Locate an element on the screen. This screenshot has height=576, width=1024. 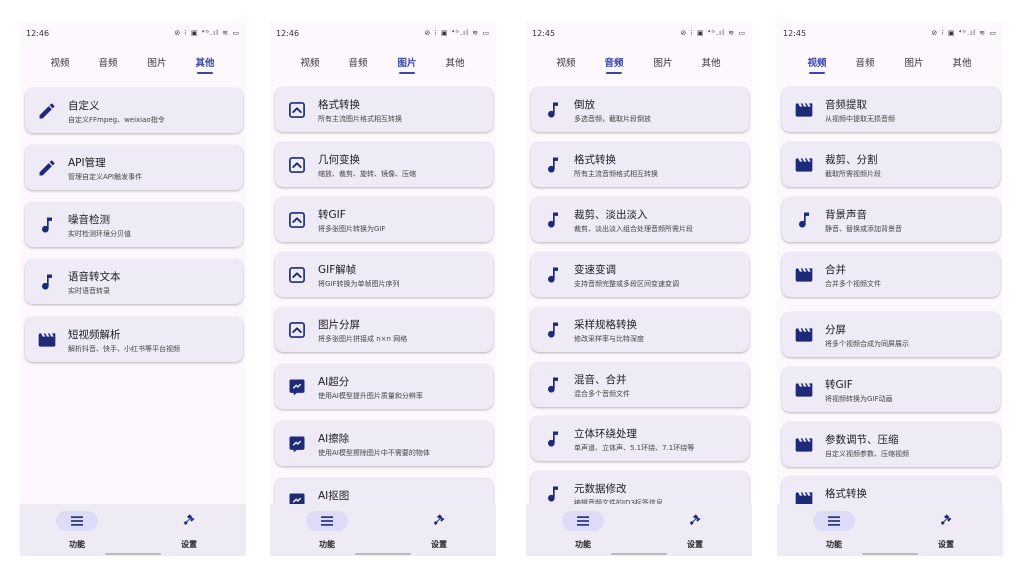
feature-card: AI擦除 使用AI模型擦除图片中不需要的物体 is located at coordinates (384, 443).